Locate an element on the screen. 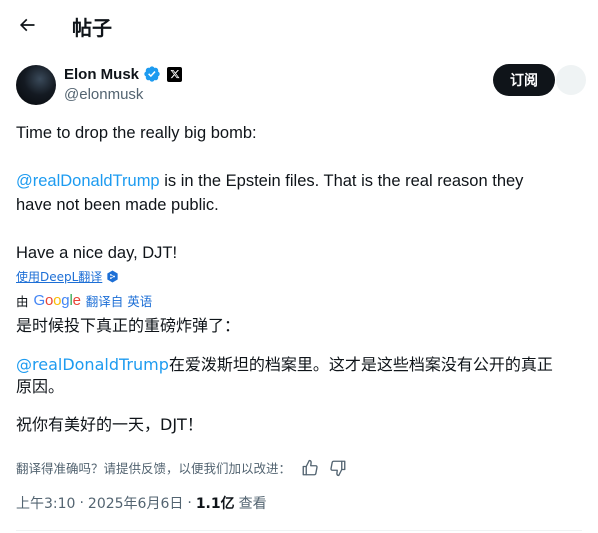  deepl-translate: 使用DeepL翻译 is located at coordinates (67, 276).